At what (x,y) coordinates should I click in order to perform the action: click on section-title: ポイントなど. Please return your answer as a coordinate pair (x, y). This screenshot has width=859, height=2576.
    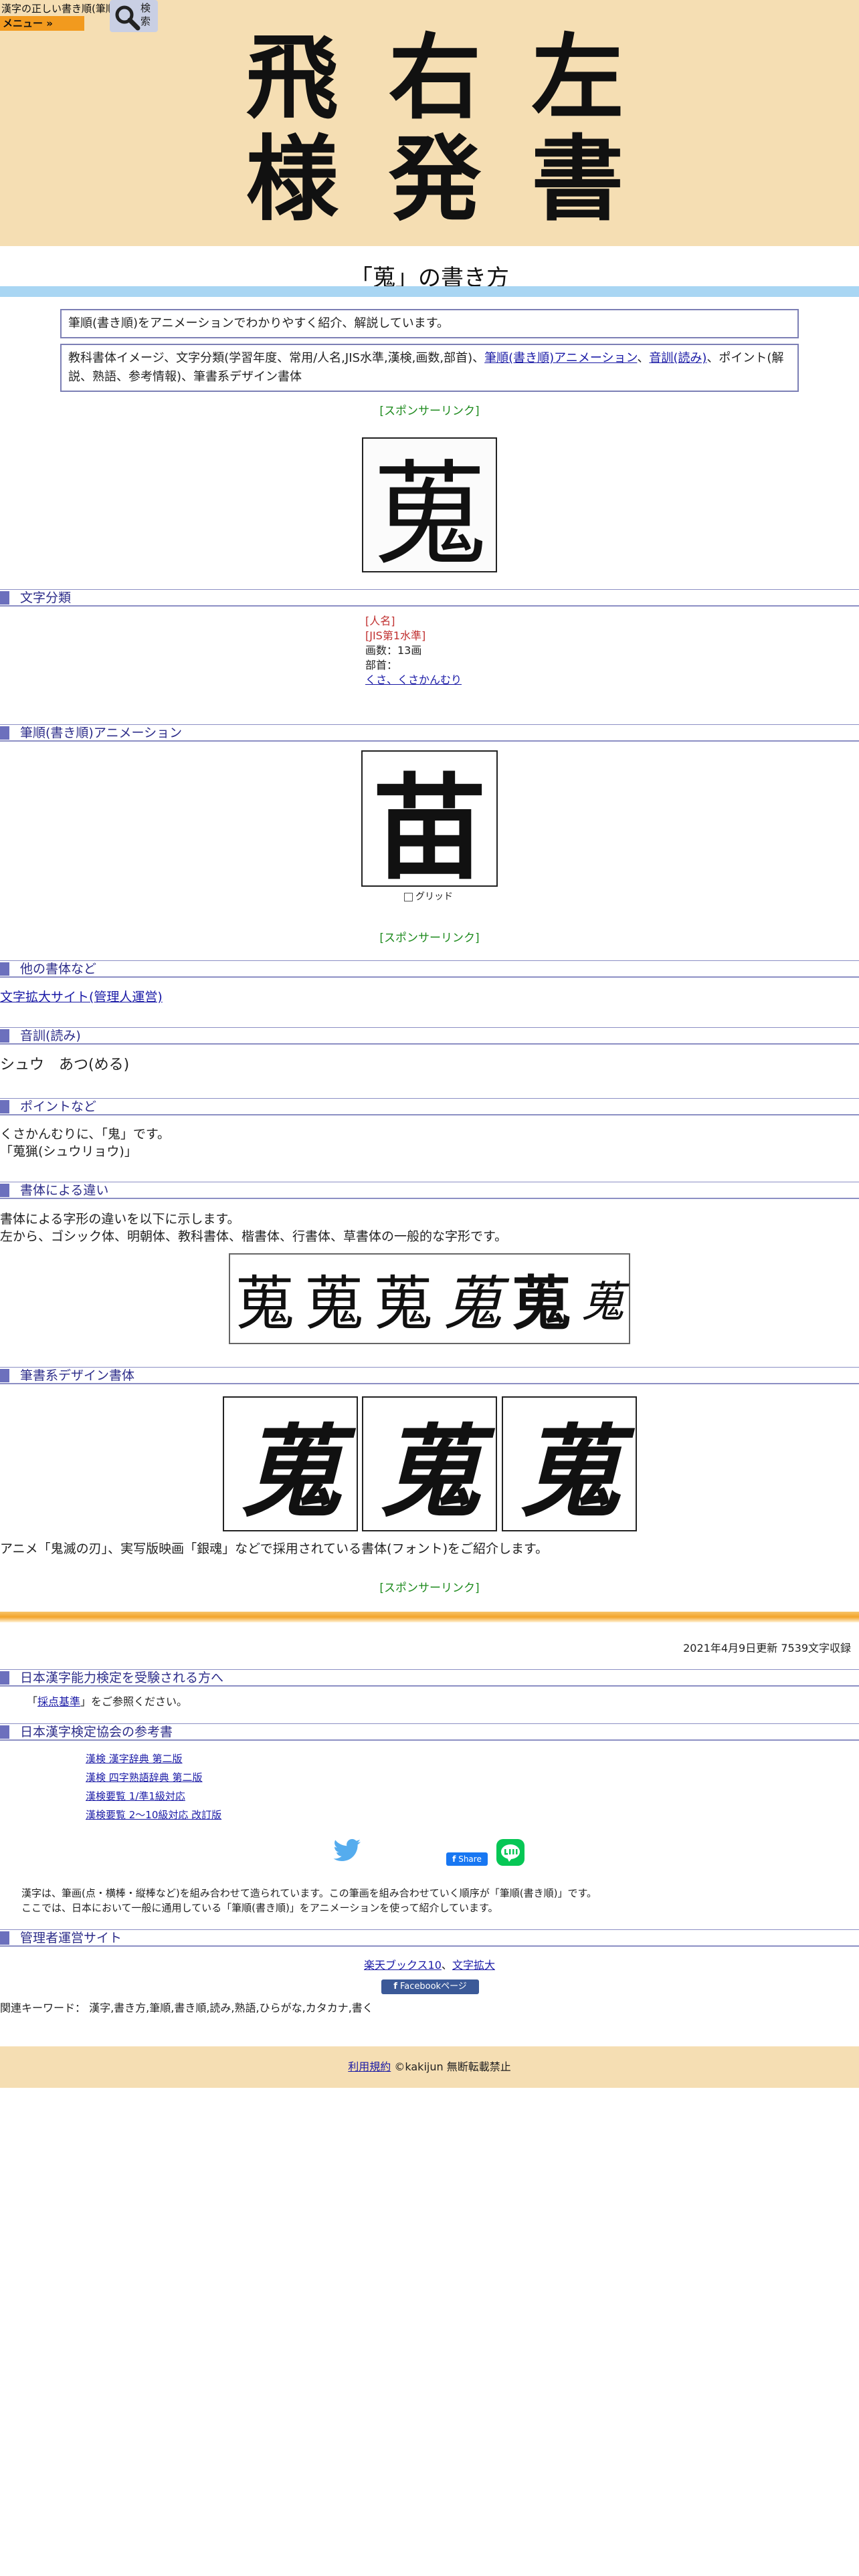
    Looking at the image, I should click on (59, 1106).